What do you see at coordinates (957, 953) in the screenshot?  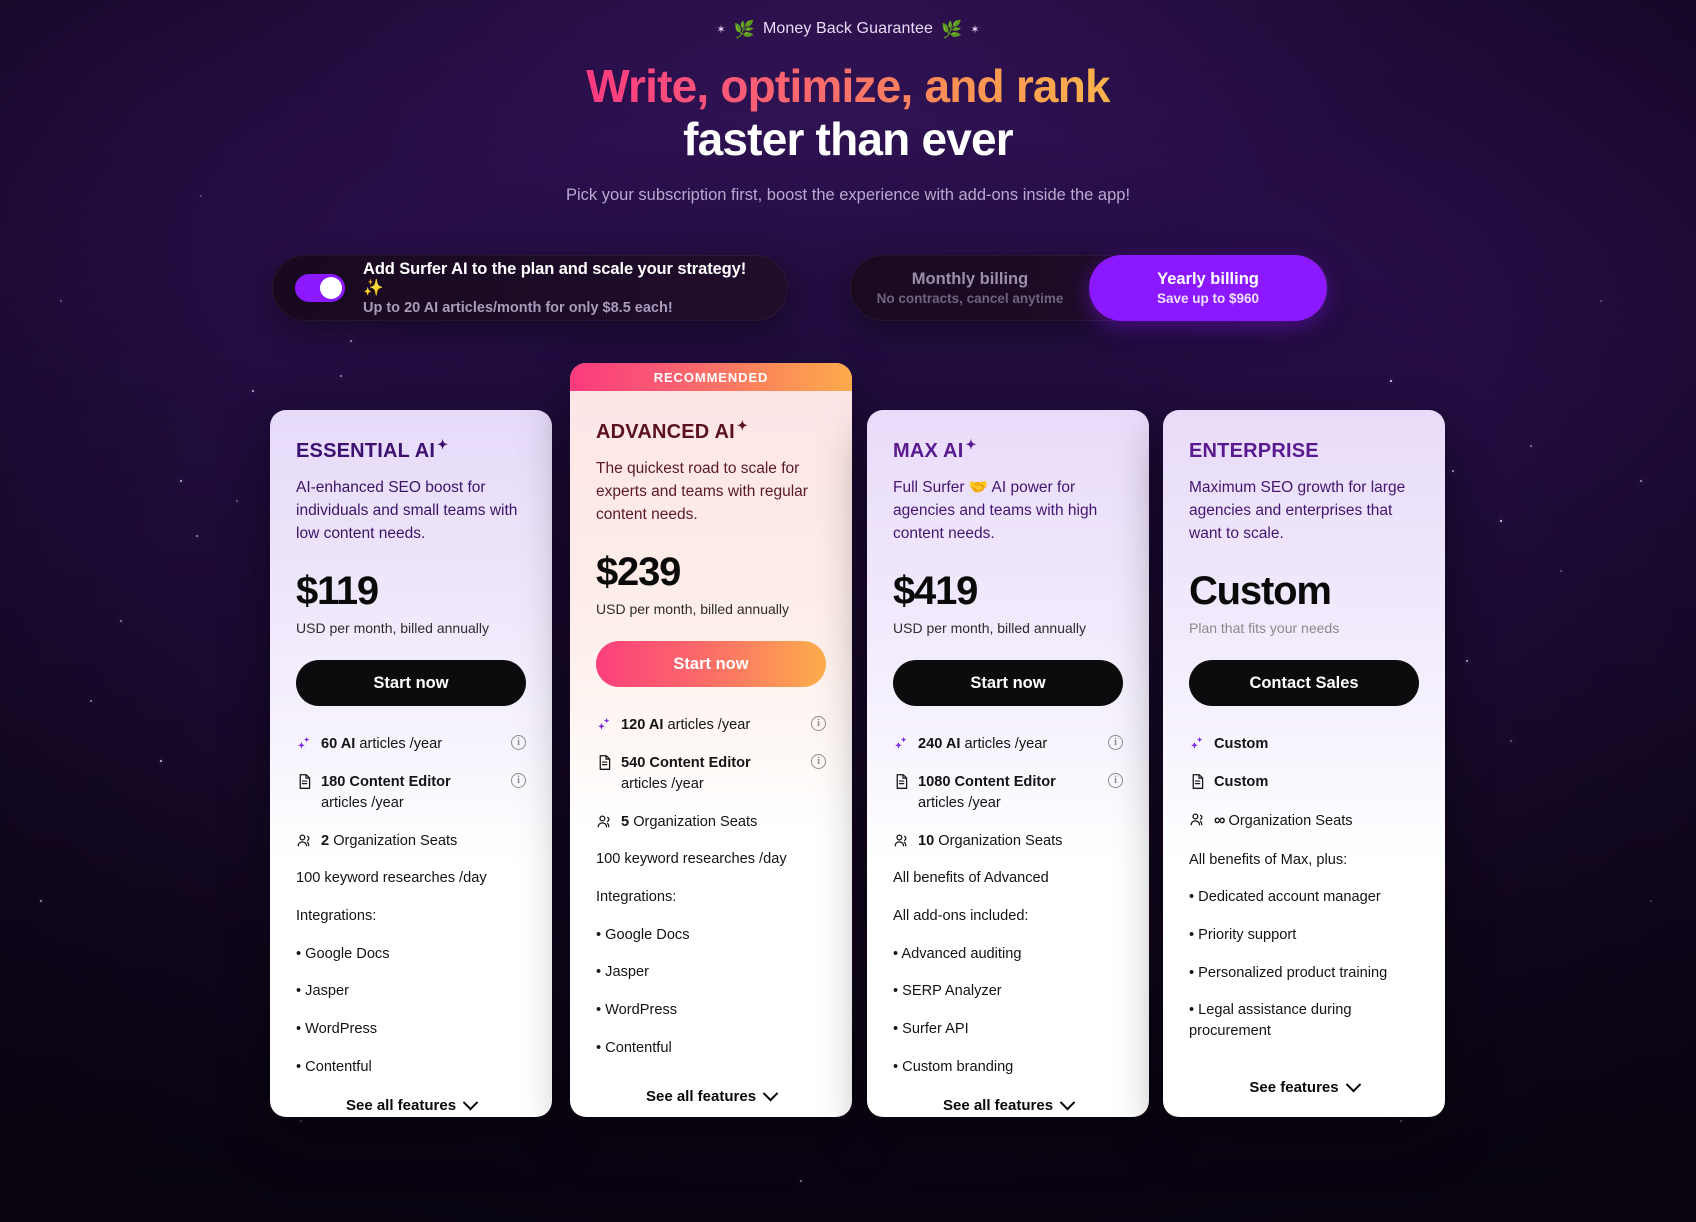 I see `addon-item: • Advanced auditing` at bounding box center [957, 953].